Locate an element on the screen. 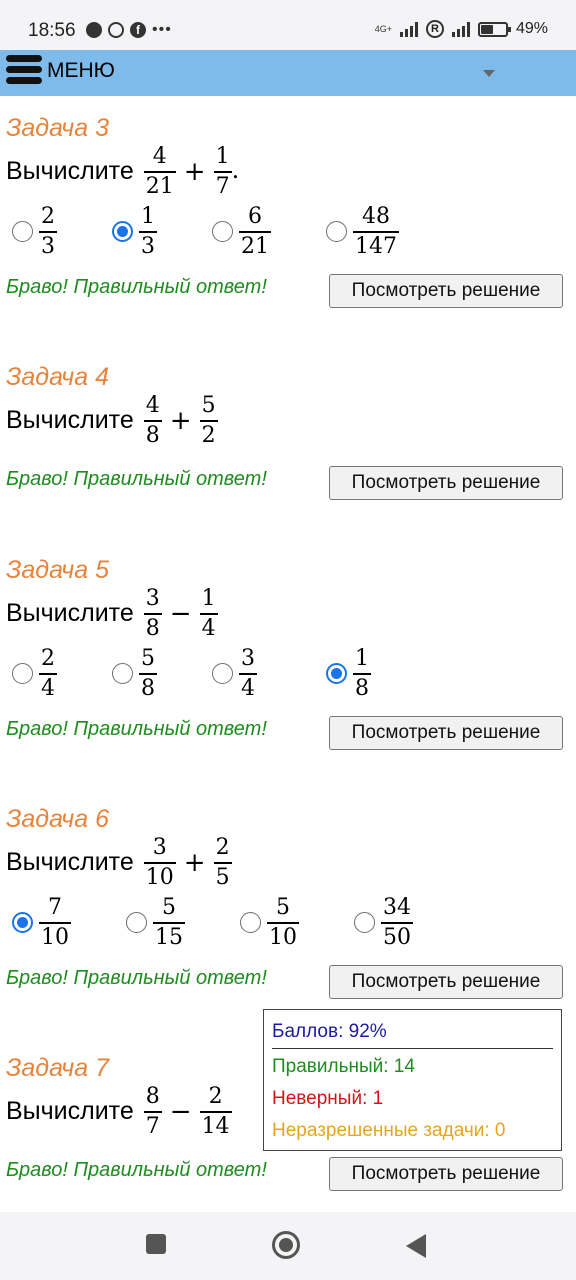  answer-option: 34 50 is located at coordinates (383, 923).